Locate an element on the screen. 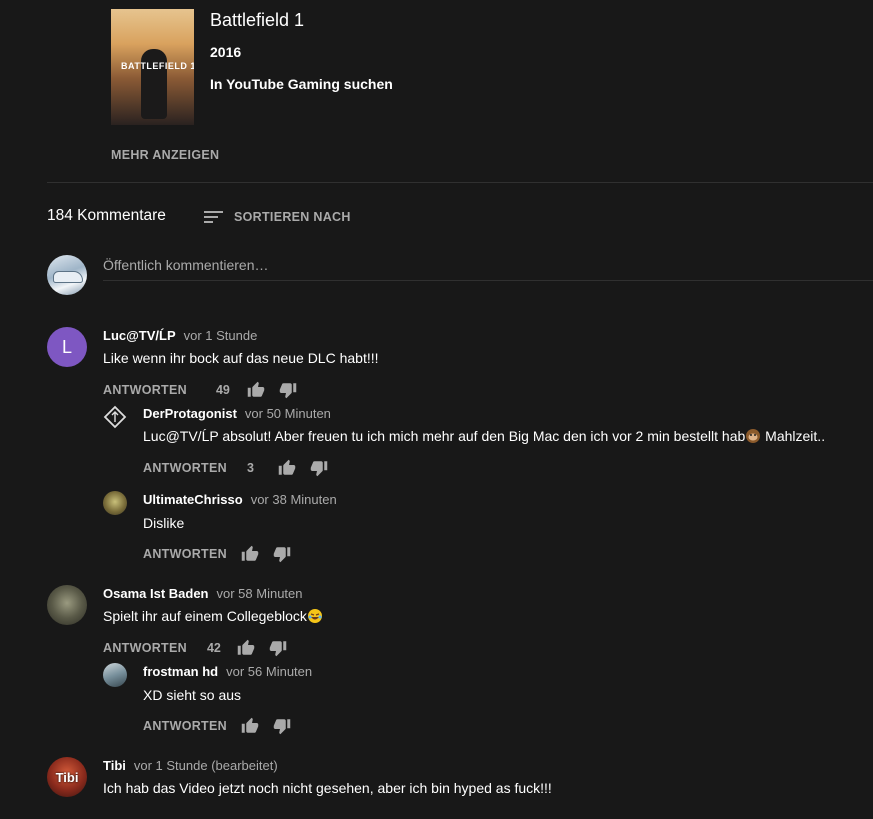  comment-meta: Luc@TV/ĹP vor 1 Stunde is located at coordinates (180, 335).